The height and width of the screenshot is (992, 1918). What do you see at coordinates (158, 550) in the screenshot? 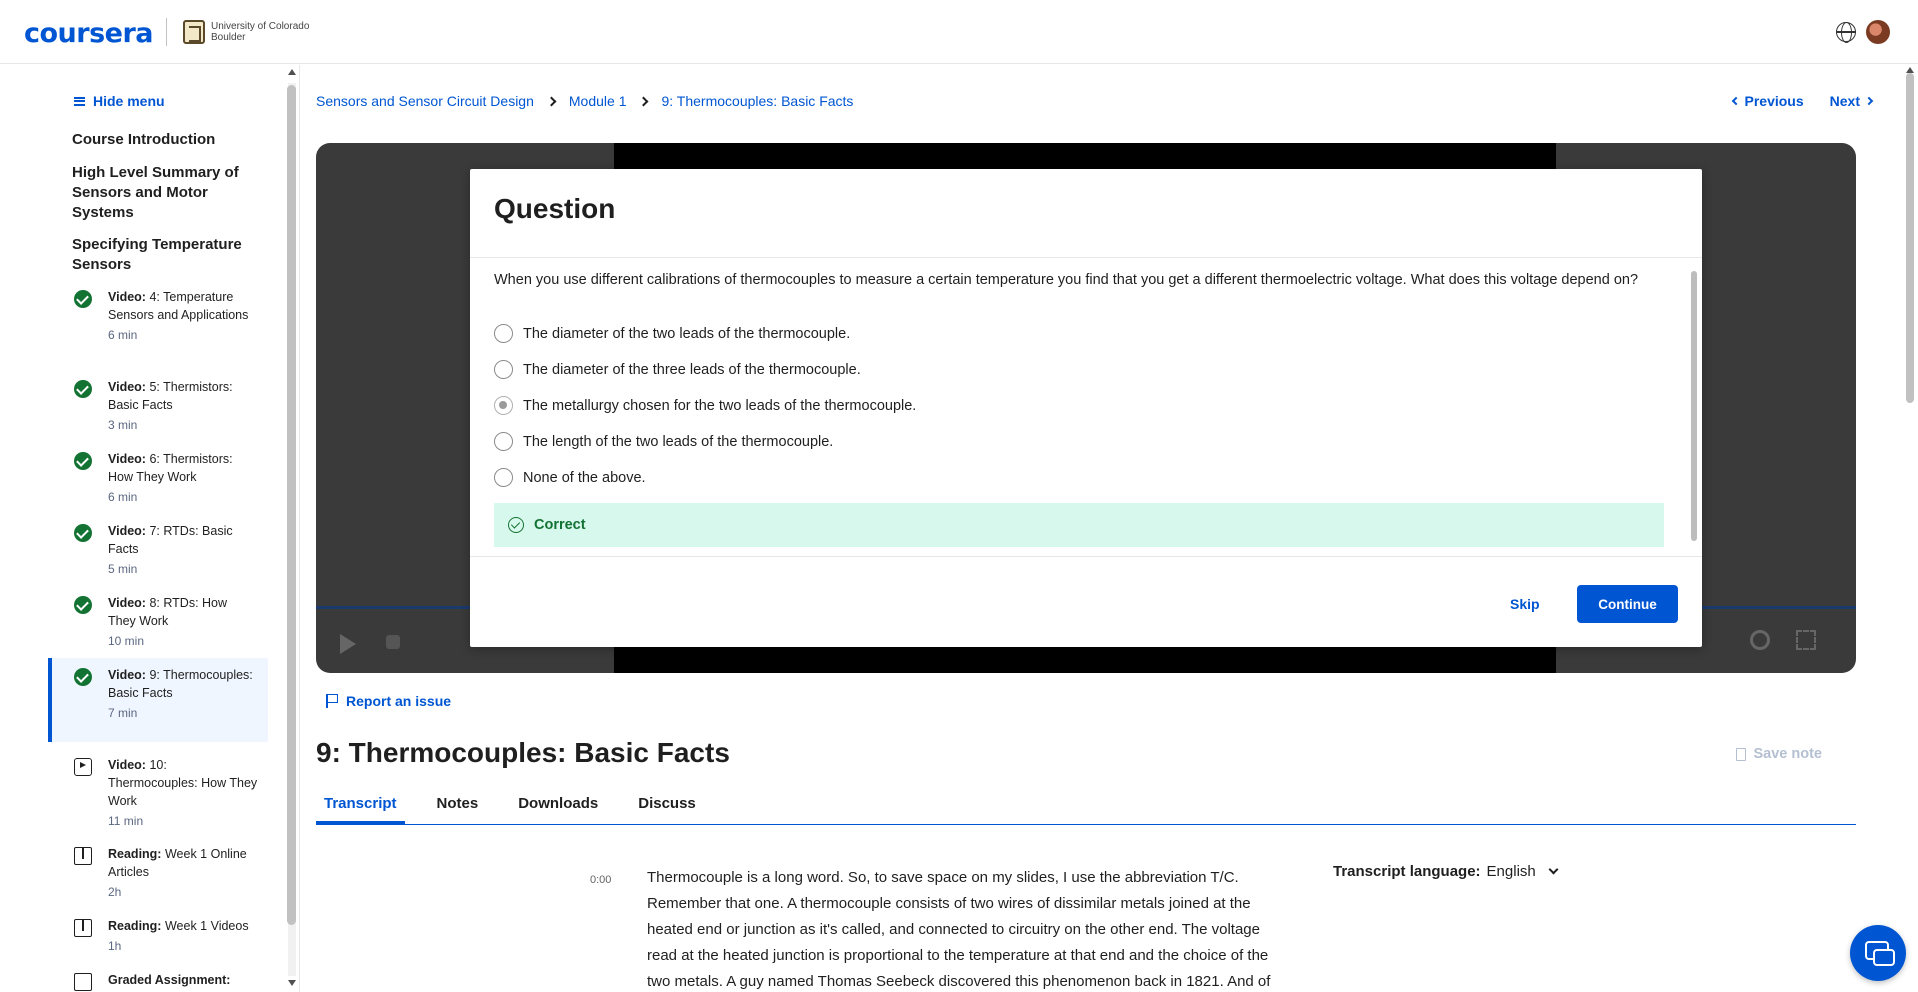
I see `sidebar-item-video-7: Video: 7: RTDs: Basic Facts 5 min` at bounding box center [158, 550].